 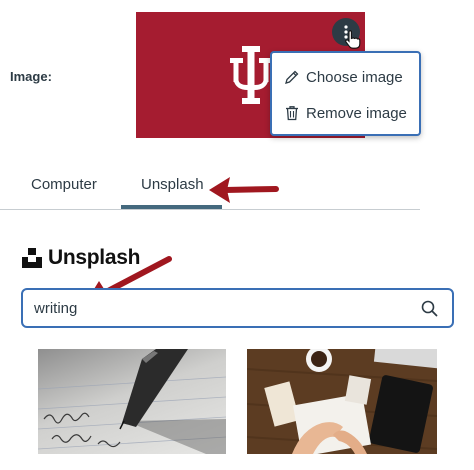 I want to click on desk-writing-photo, so click(x=342, y=401).